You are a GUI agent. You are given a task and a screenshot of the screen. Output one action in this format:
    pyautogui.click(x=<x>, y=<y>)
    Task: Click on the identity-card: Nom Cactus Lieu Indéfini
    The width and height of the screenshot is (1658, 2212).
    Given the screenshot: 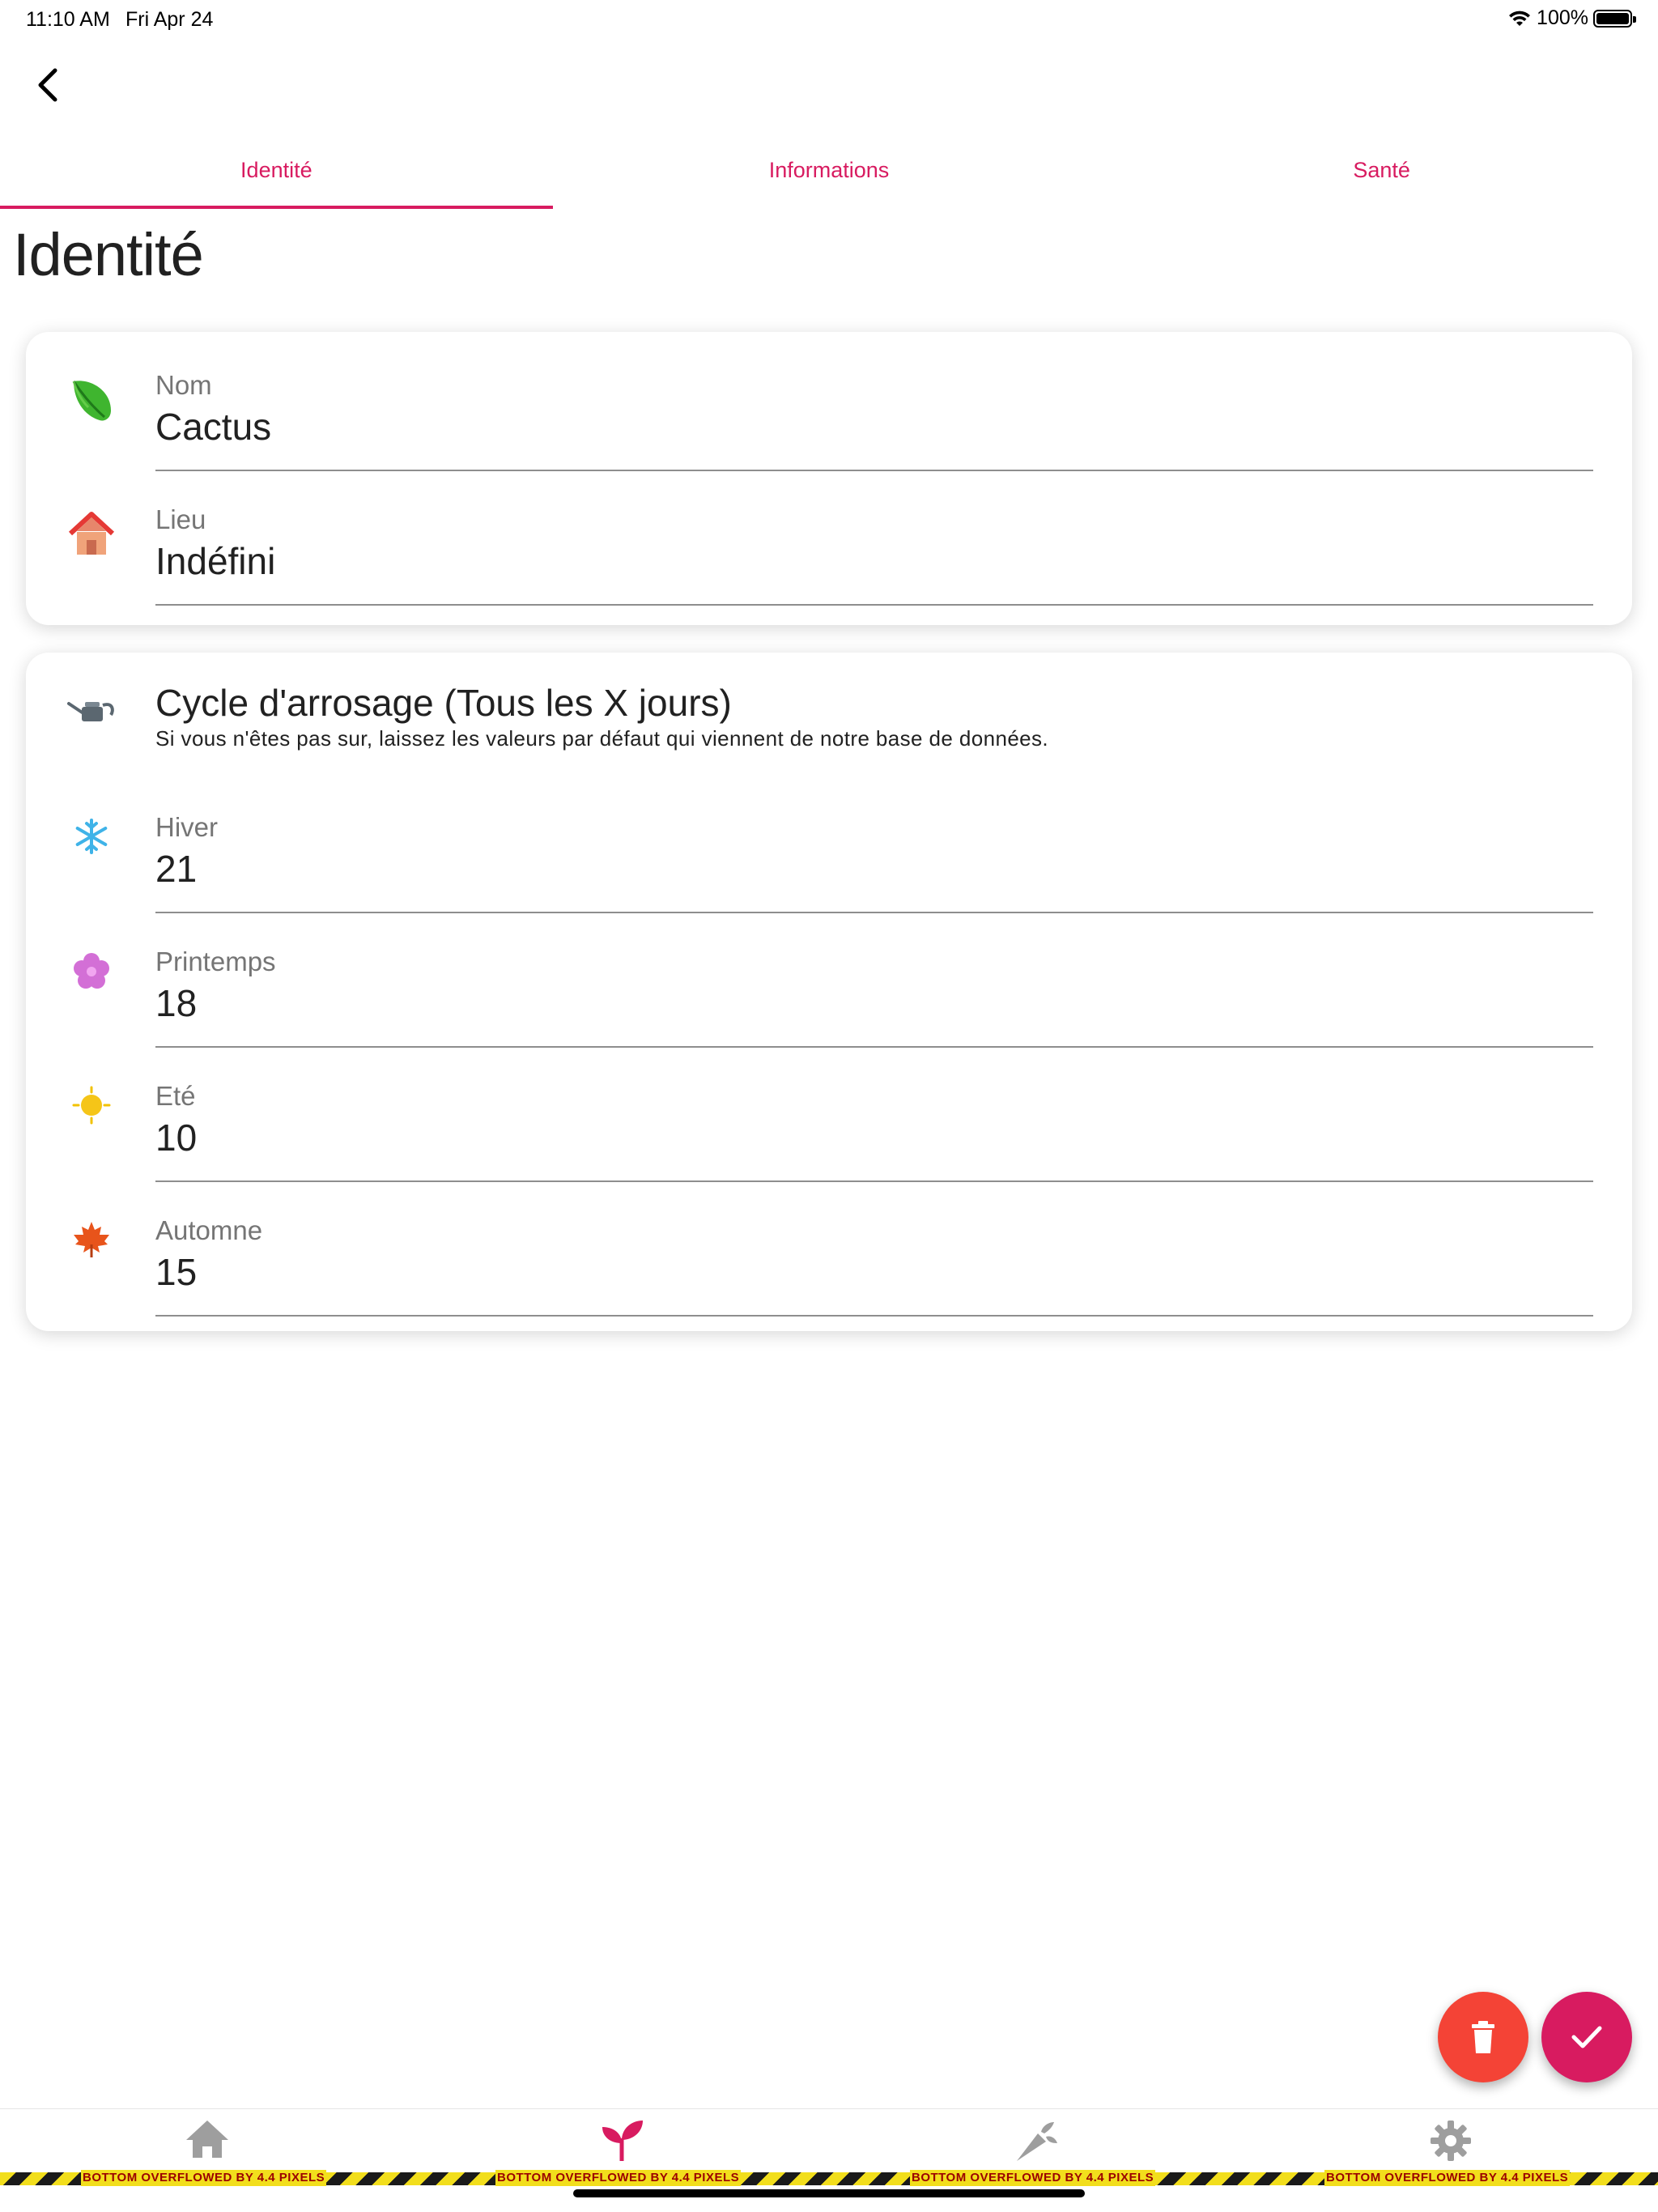 What is the action you would take?
    pyautogui.click(x=829, y=479)
    